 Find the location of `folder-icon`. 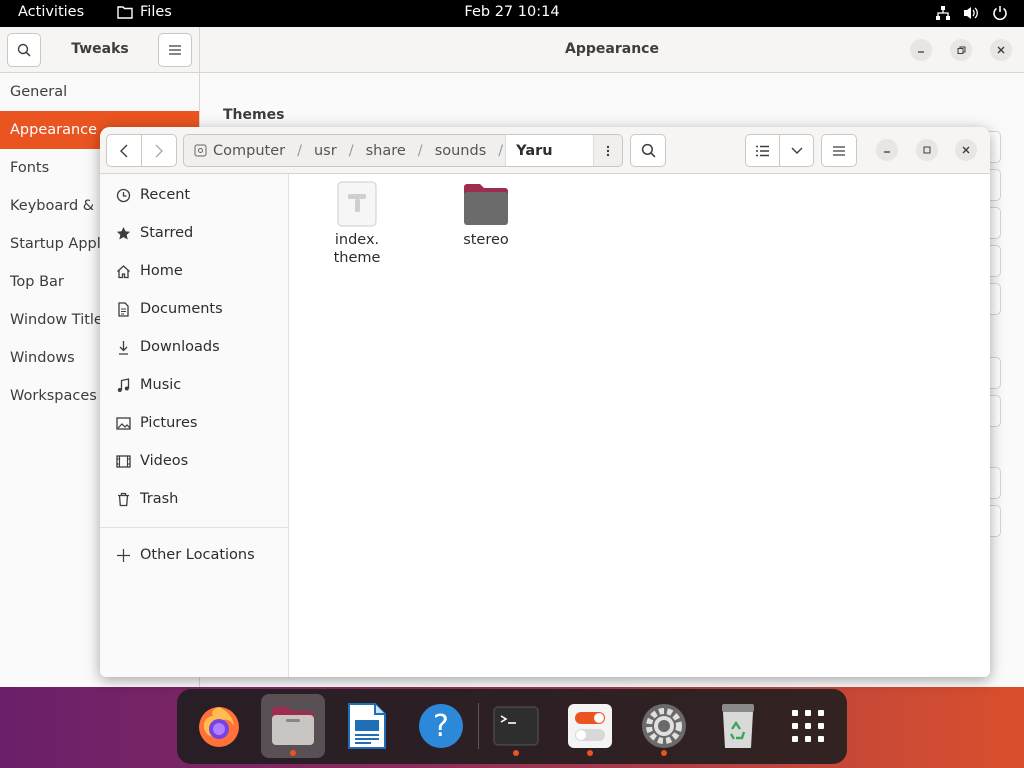

folder-icon is located at coordinates (125, 12).